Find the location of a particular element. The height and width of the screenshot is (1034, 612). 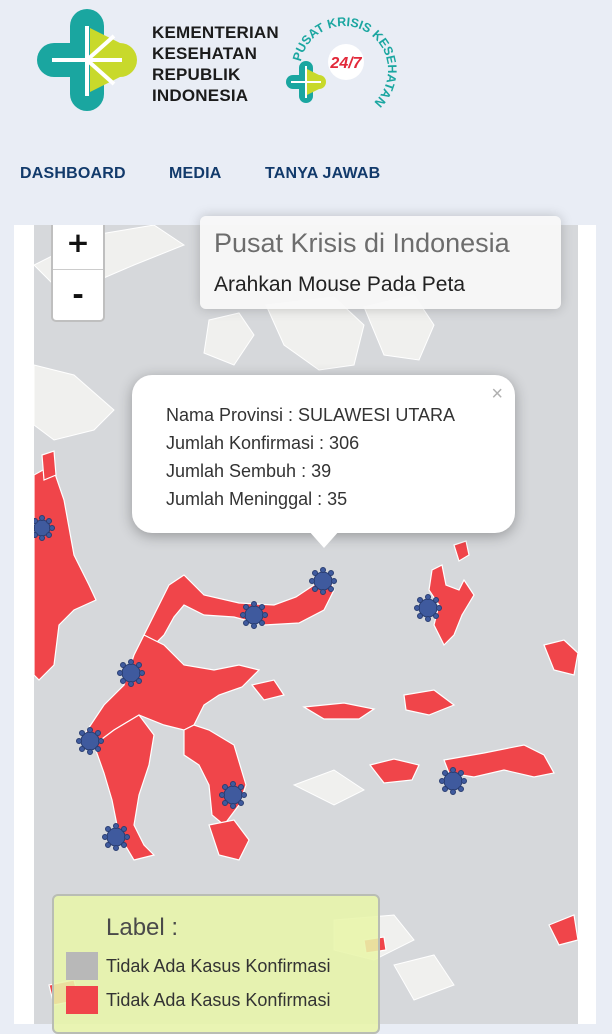

ministry-line: REPUBLIK is located at coordinates (196, 74).